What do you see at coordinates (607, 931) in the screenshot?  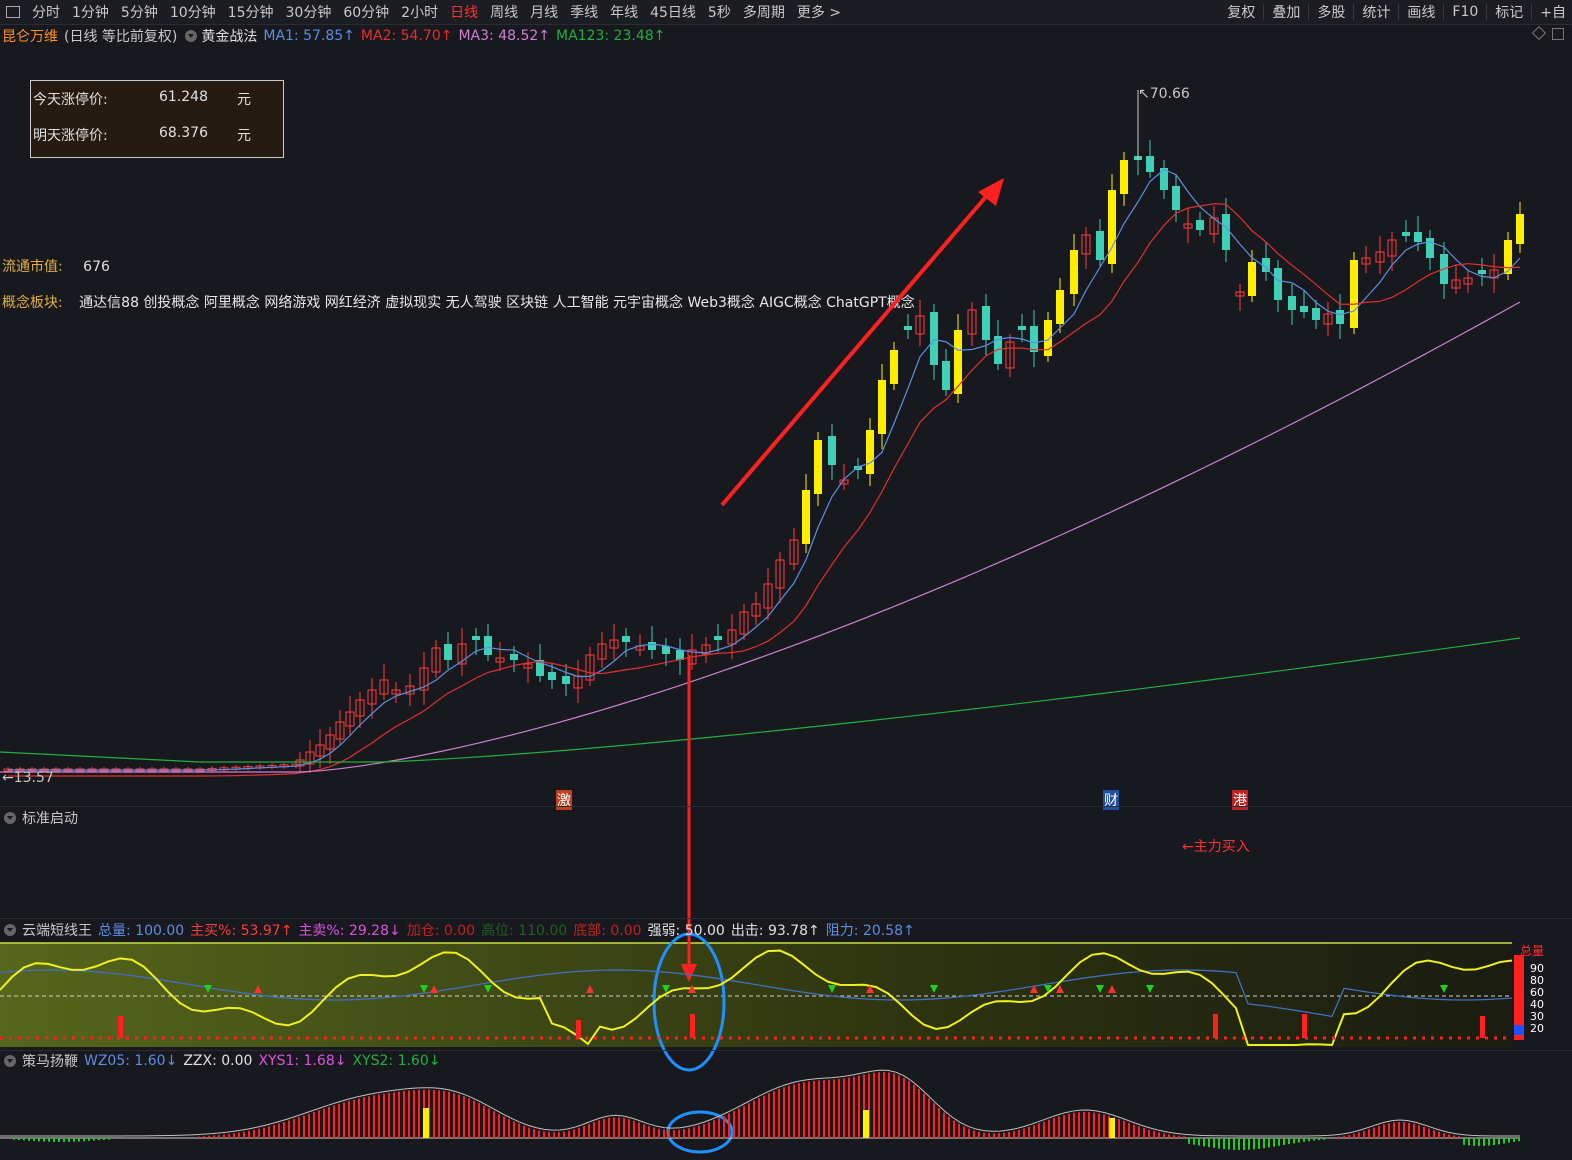 I see `panel2-bottom: 底部: 0.00` at bounding box center [607, 931].